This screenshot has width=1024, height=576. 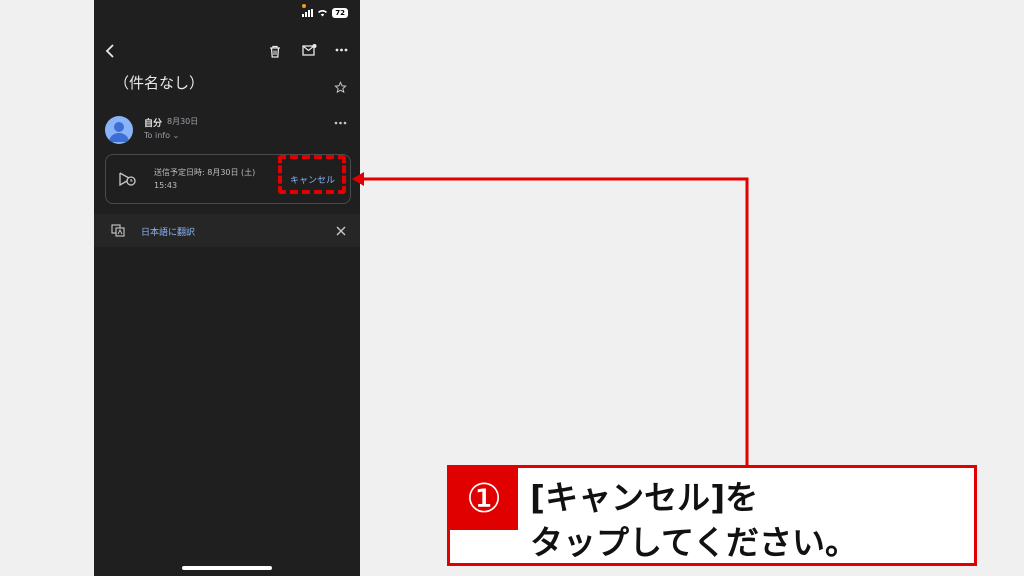 I want to click on instruction-callout: ① [キャンセル]を タップしてください。, so click(x=712, y=515).